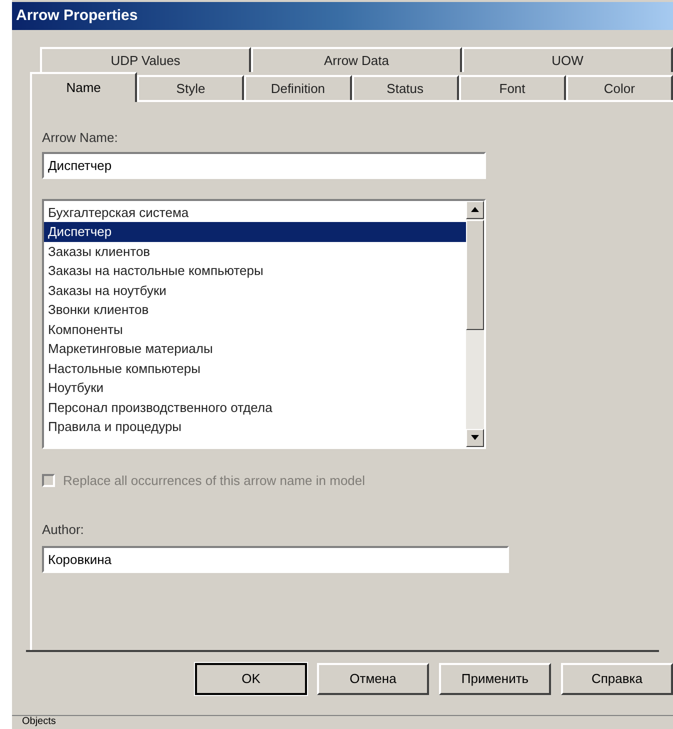 Image resolution: width=673 pixels, height=729 pixels. I want to click on list-item: Настольные компьютеры, so click(255, 368).